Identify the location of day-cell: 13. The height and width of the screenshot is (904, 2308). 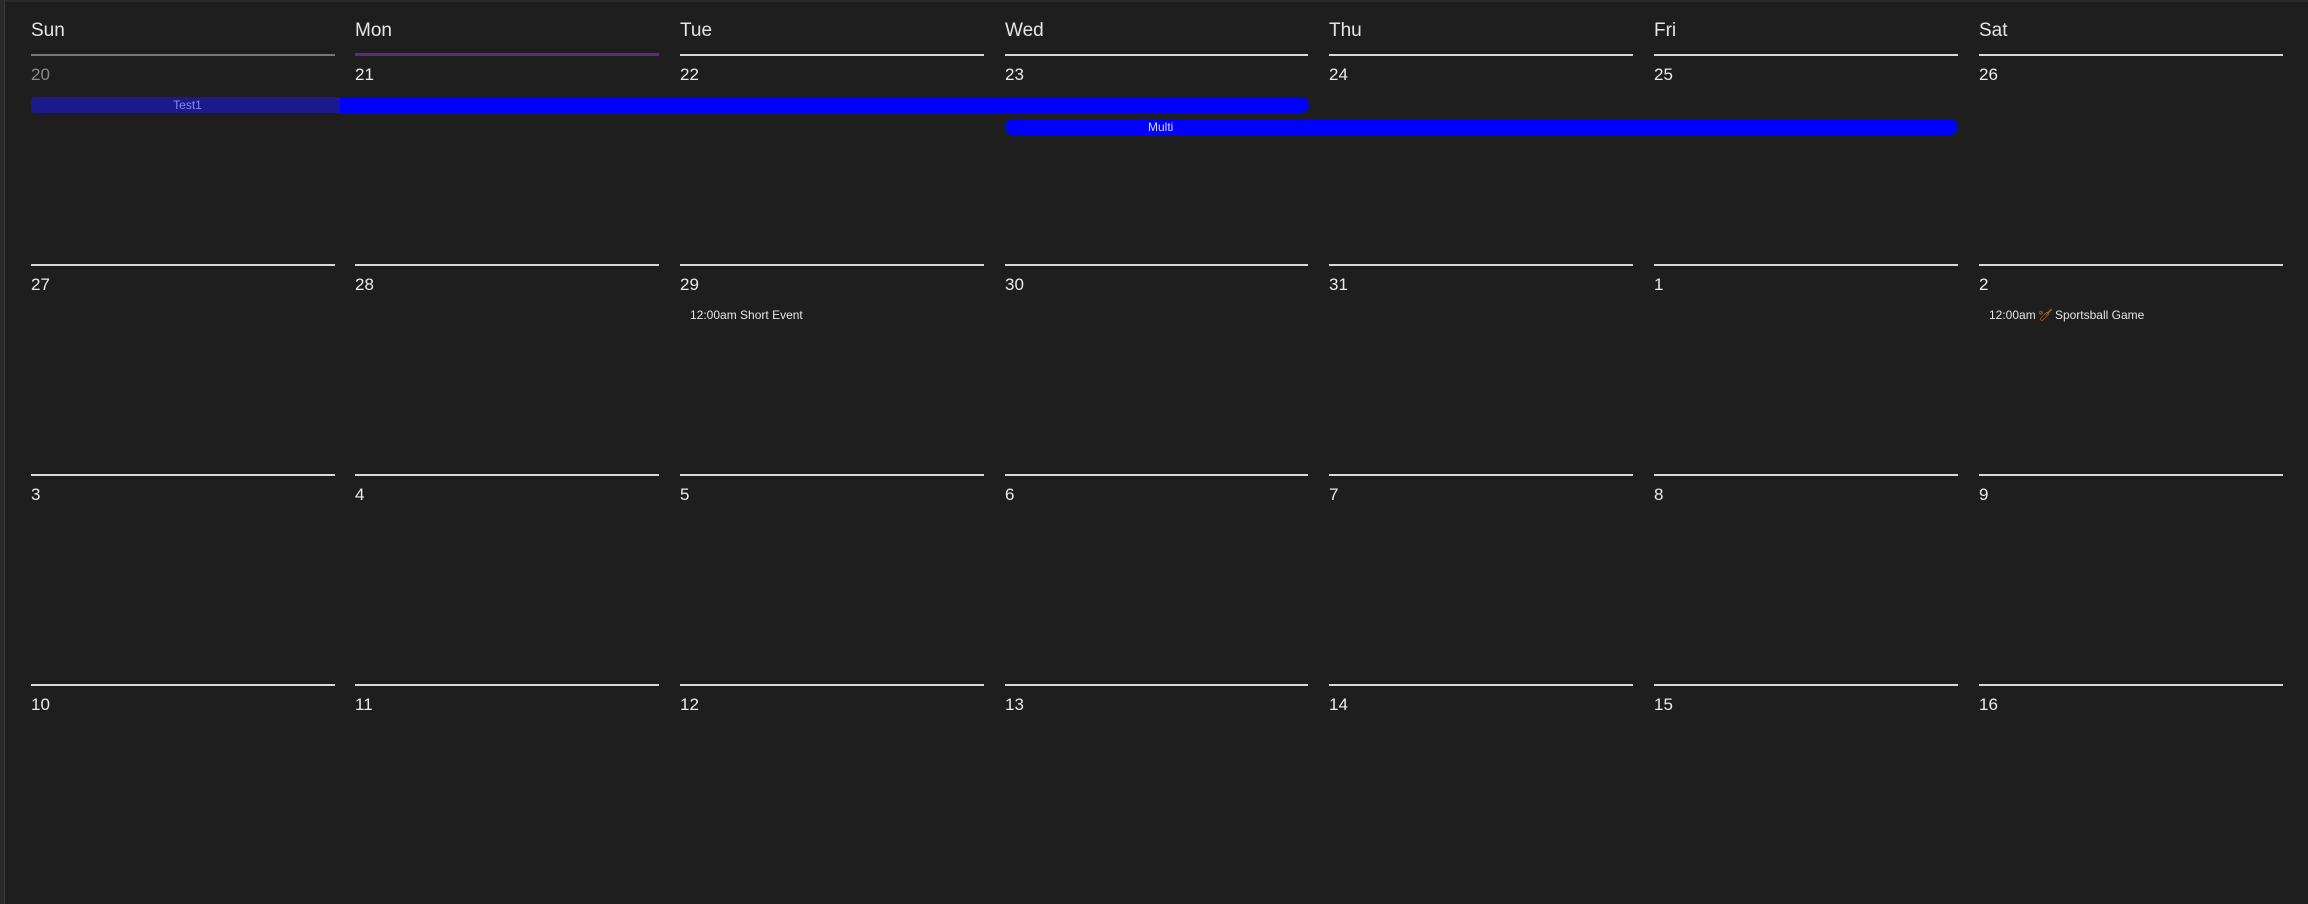
(1014, 705).